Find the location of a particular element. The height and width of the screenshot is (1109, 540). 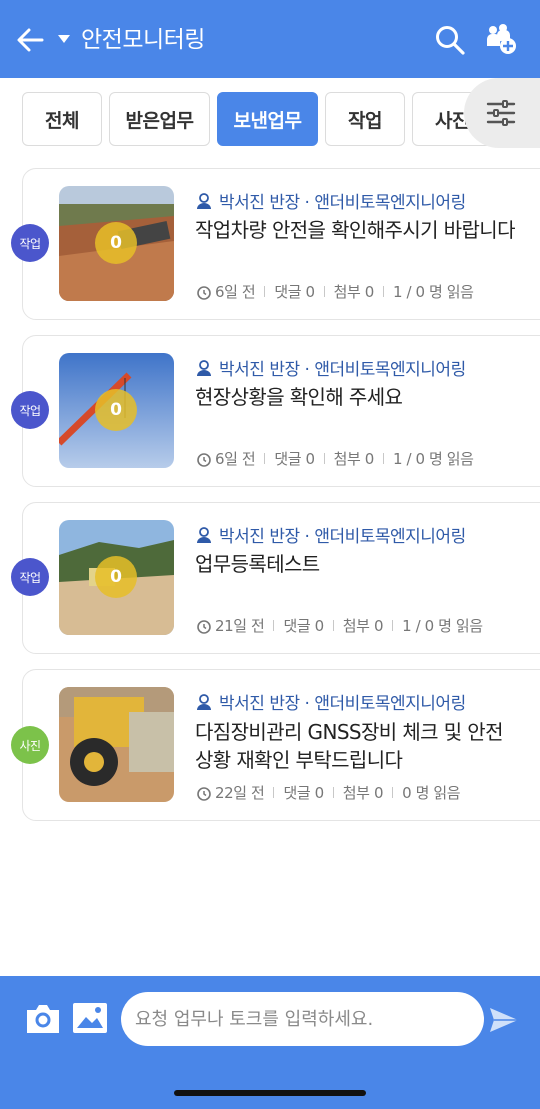

post-title: 다짐장비관리 GNSS장비 체크 및 안전상황 재확인 부탁드립니다 is located at coordinates (357, 746).